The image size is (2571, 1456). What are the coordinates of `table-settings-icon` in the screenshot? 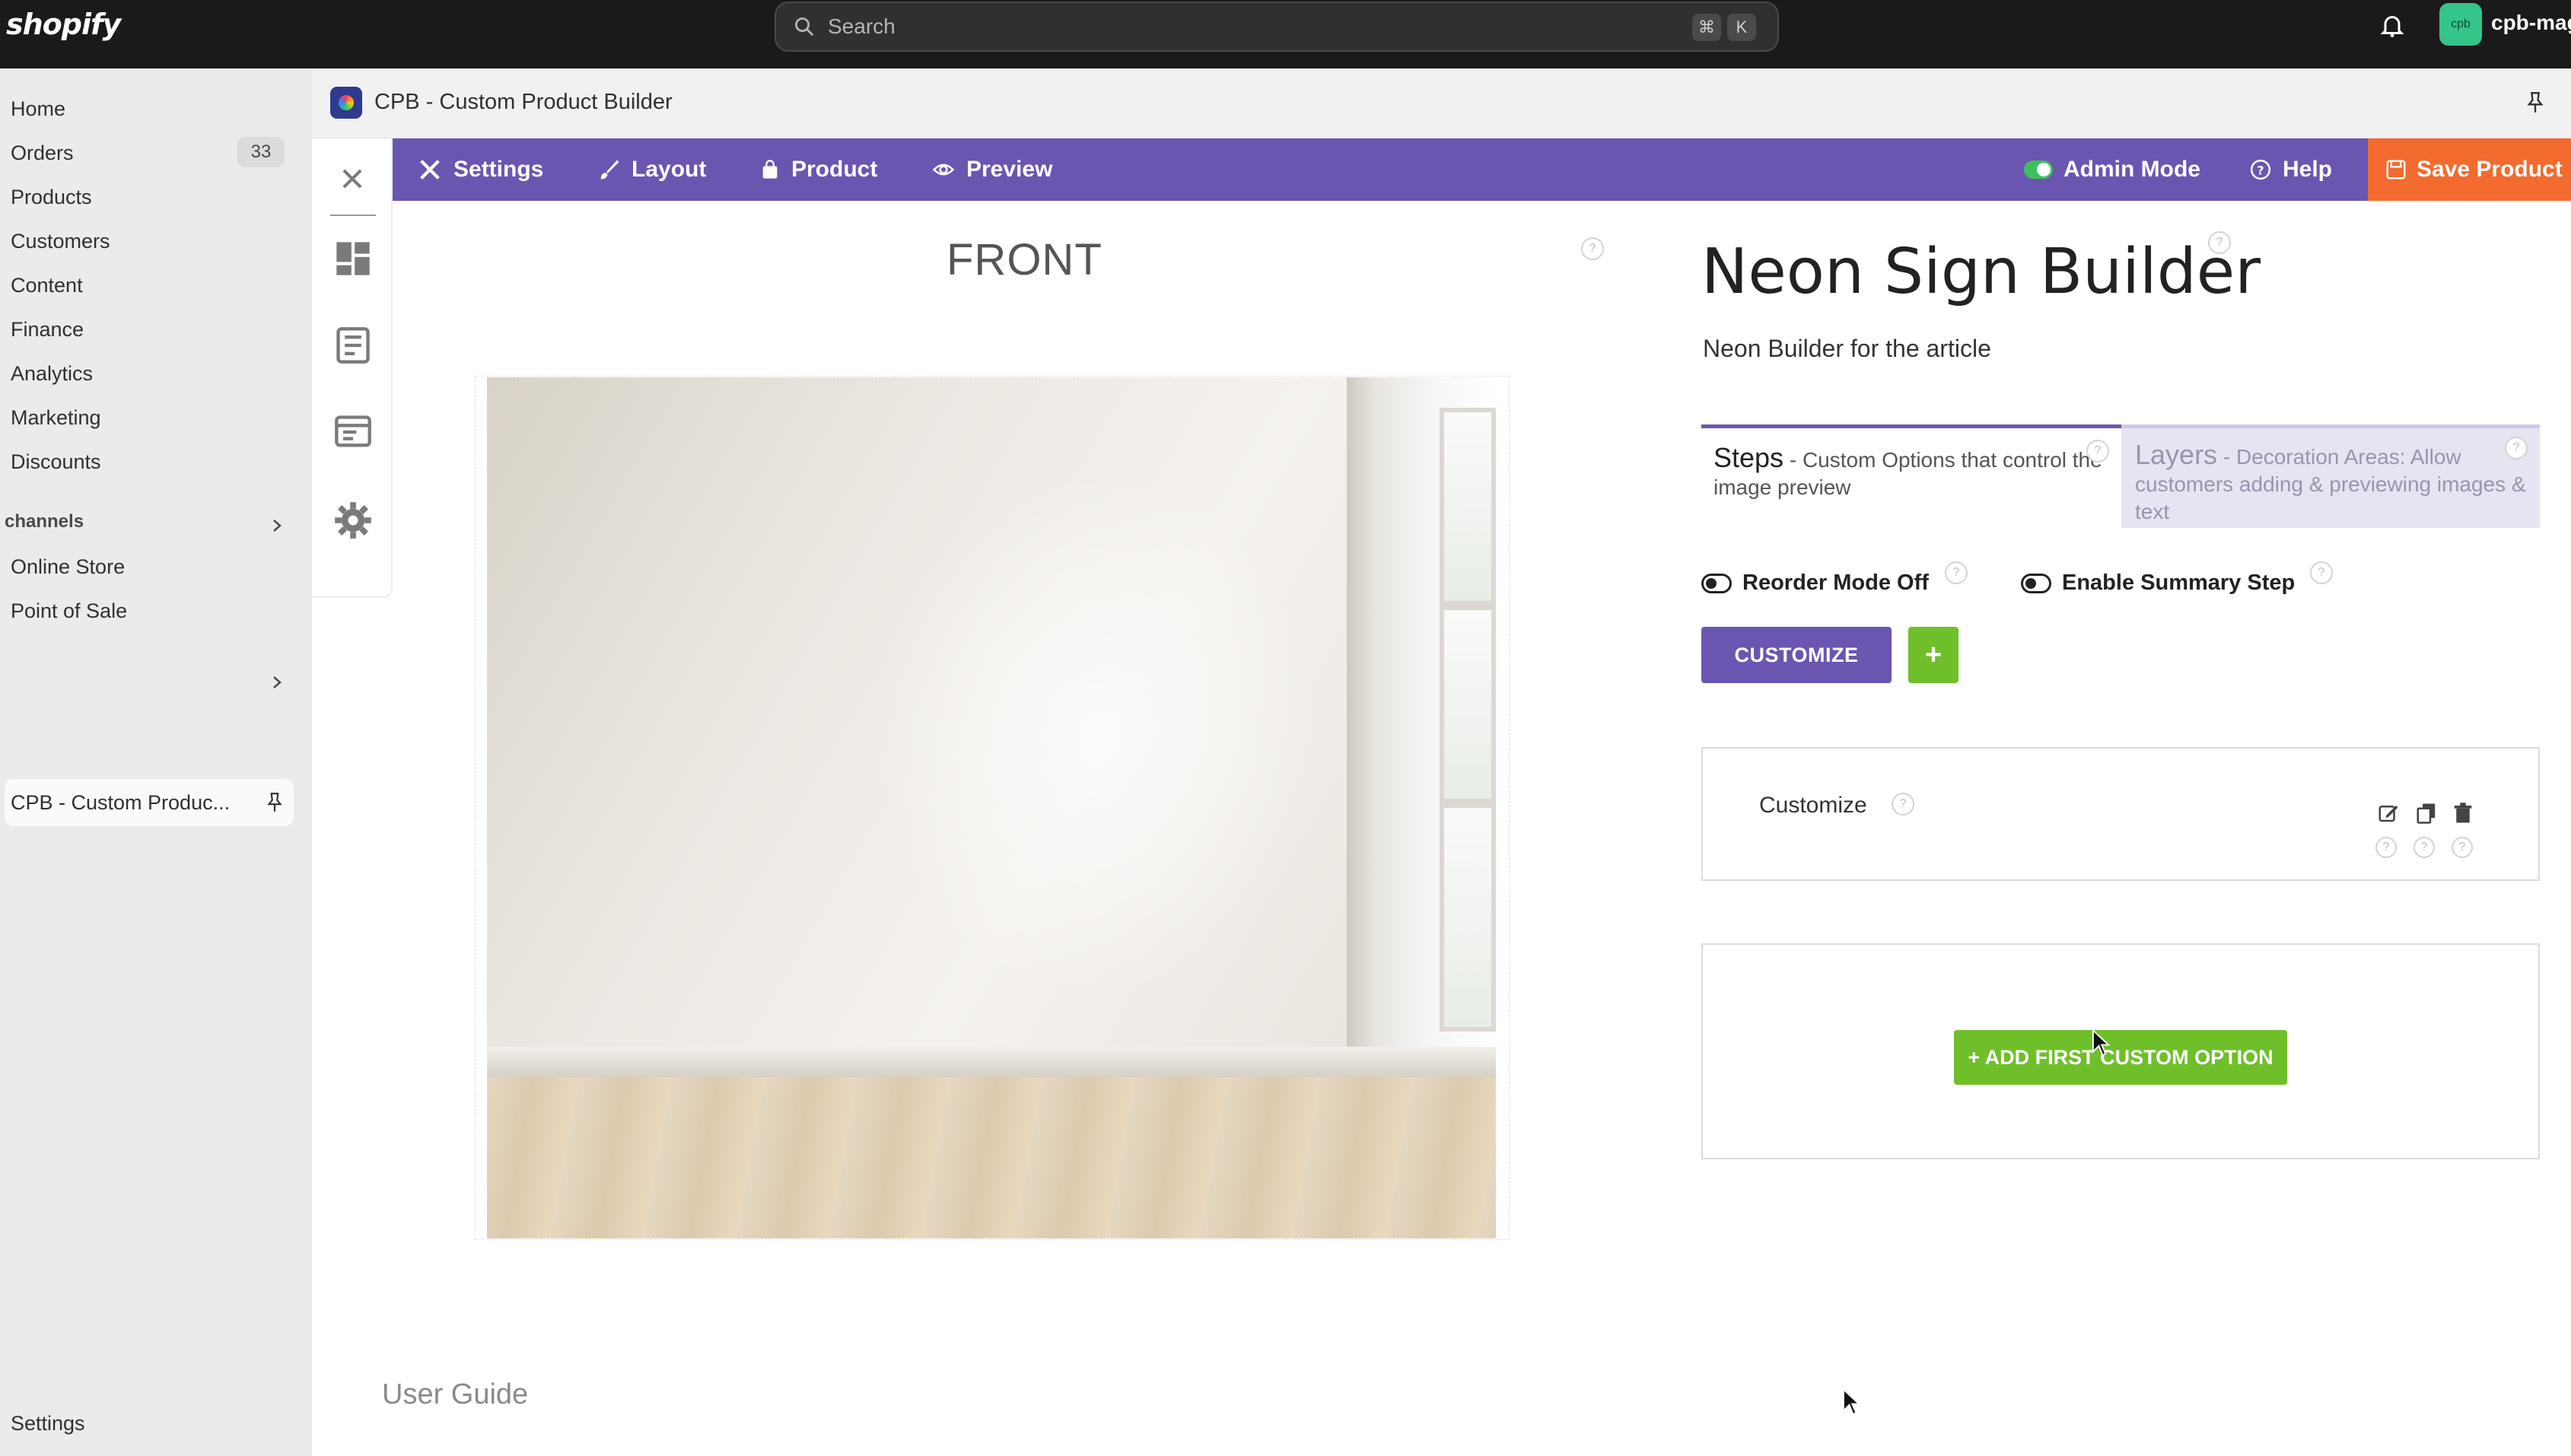 It's located at (353, 432).